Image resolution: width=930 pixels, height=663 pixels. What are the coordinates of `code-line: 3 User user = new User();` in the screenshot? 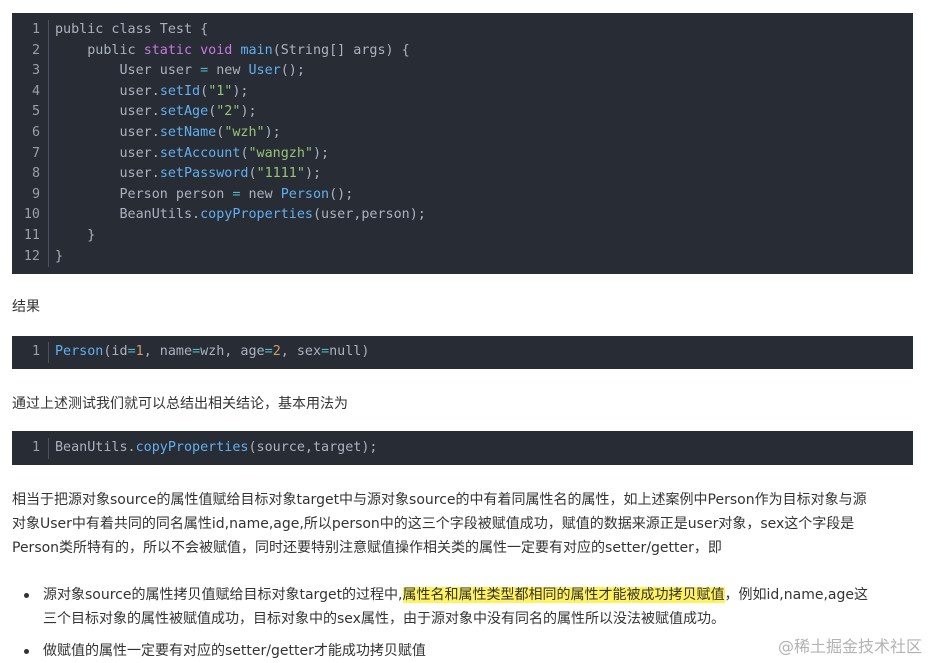 It's located at (462, 71).